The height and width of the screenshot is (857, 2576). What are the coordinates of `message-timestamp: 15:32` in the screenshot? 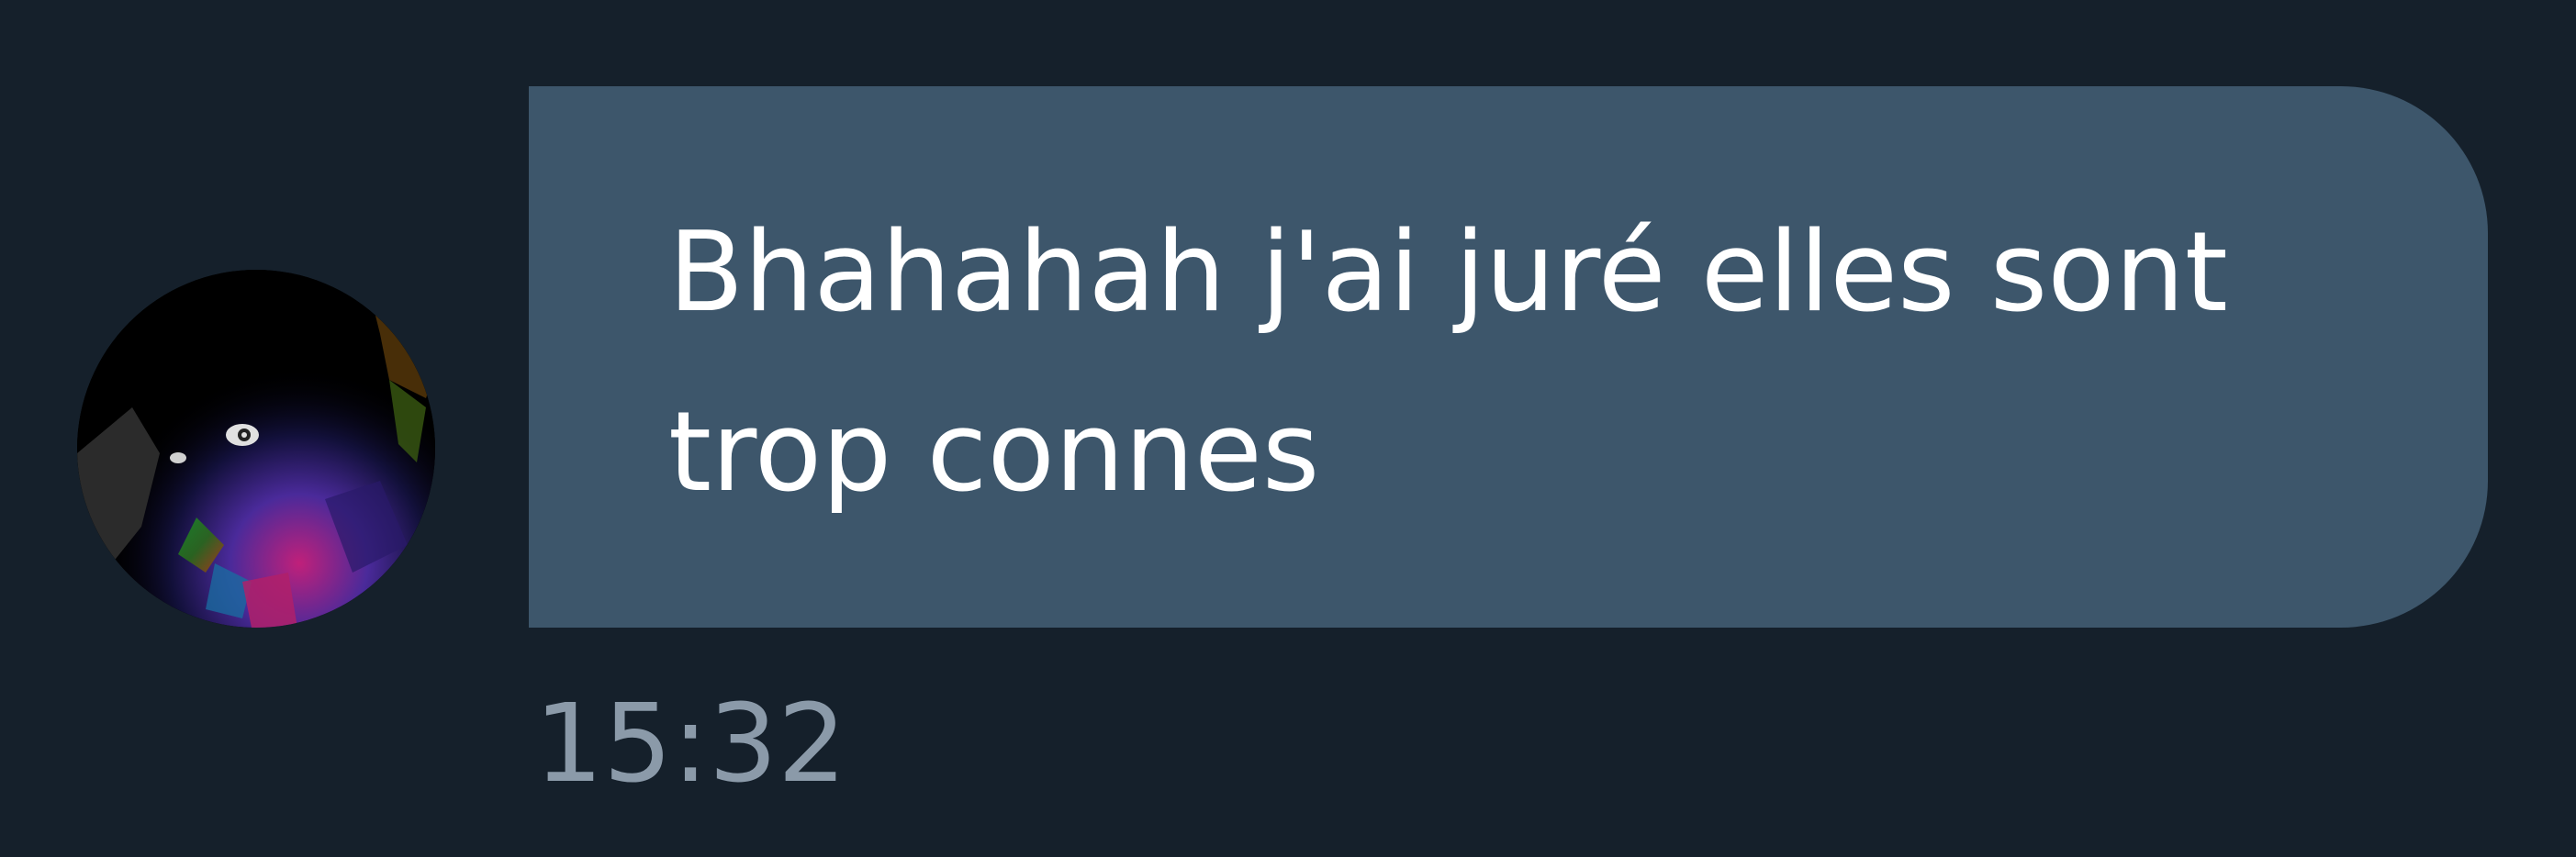 It's located at (690, 743).